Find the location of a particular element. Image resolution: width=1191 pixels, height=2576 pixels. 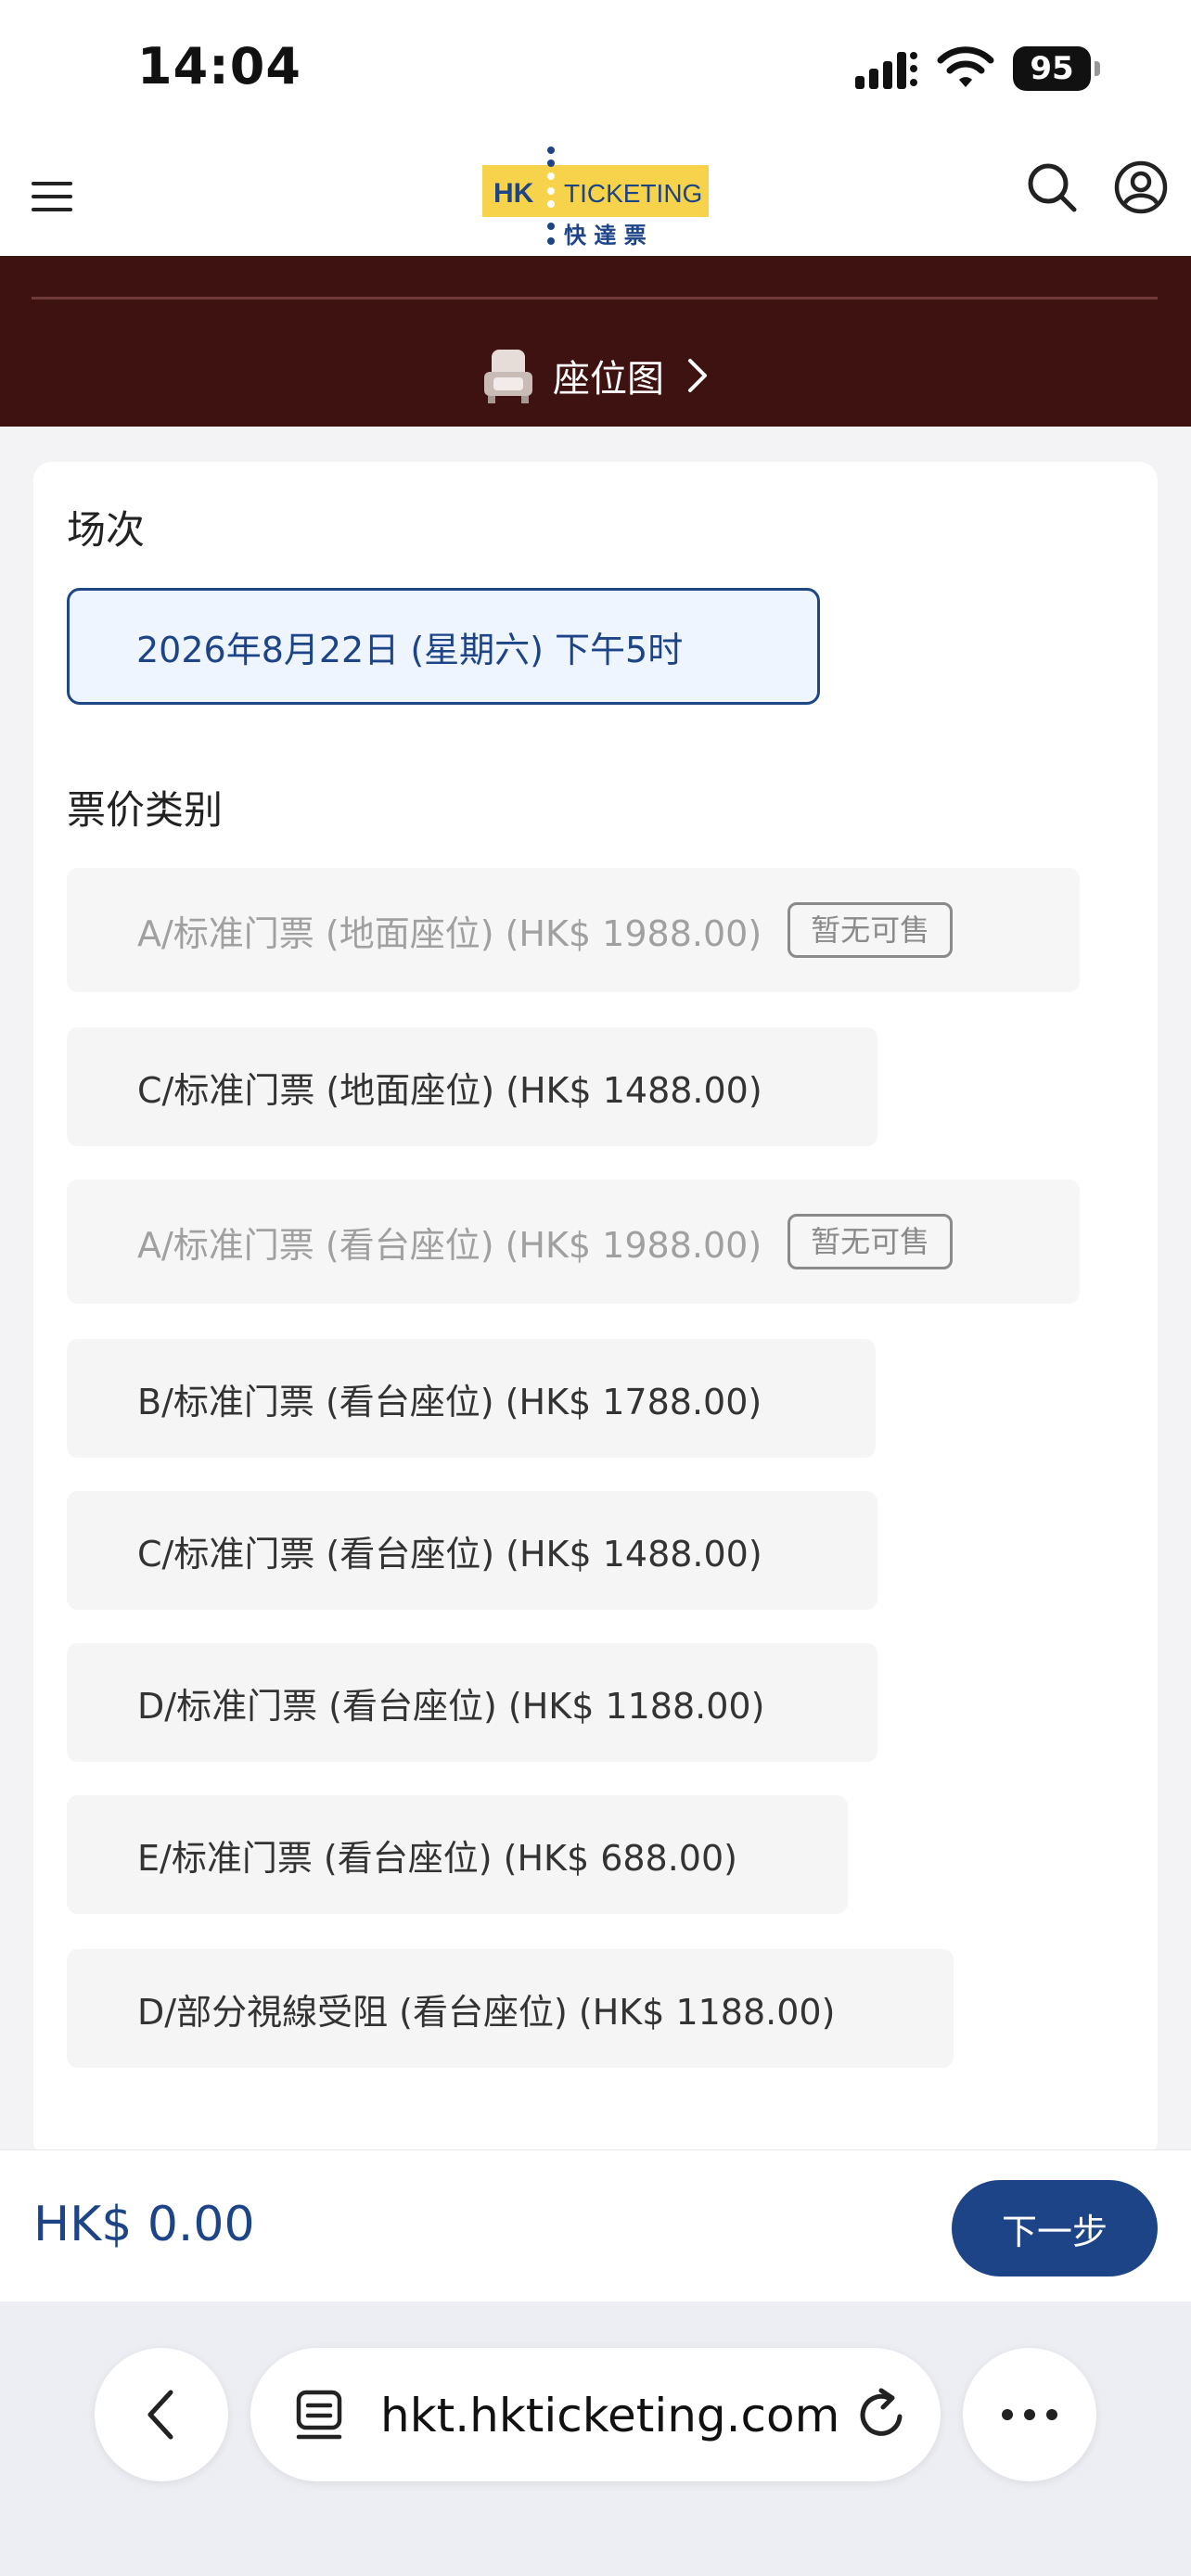

price-option-d-stand: D/标准门票 (看台座位) (HK$ 1188.00) is located at coordinates (472, 1702).